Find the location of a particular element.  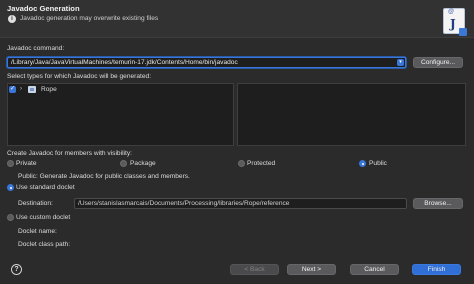

javadoc-command-label: Javadoc command: is located at coordinates (36, 48).